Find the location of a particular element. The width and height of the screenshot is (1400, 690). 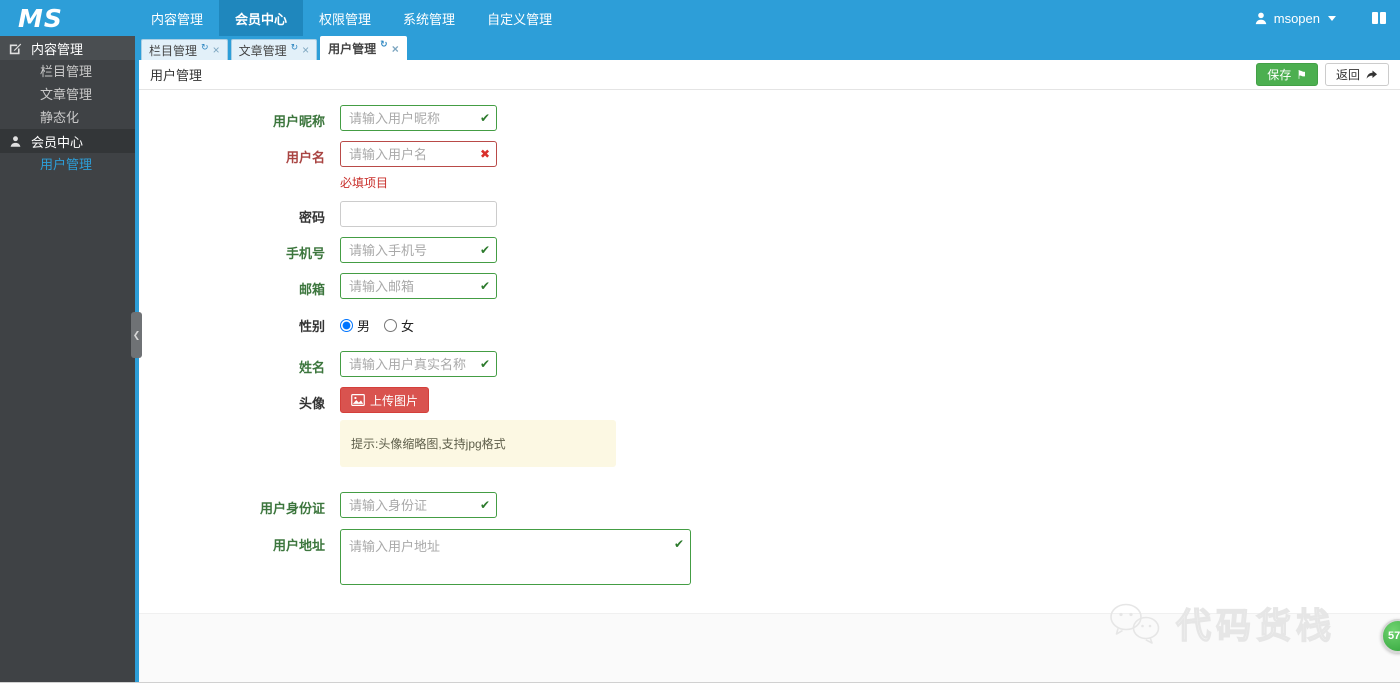

sidebar-item-staticize: 静态化 is located at coordinates (67, 117).